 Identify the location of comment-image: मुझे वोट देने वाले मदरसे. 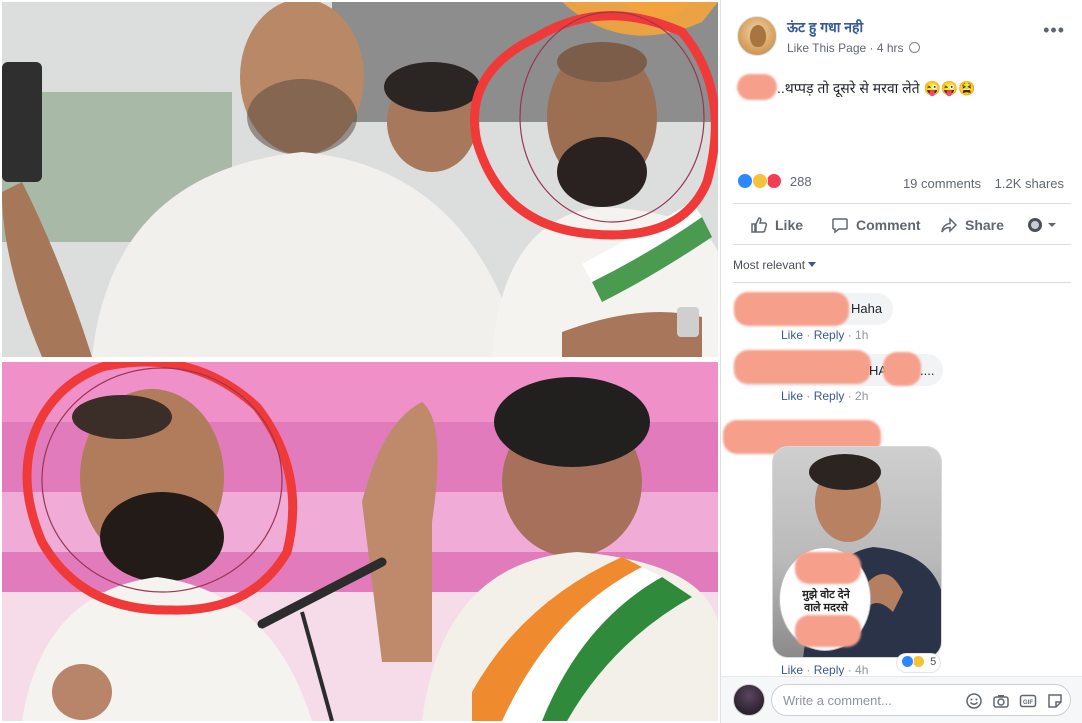
(857, 552).